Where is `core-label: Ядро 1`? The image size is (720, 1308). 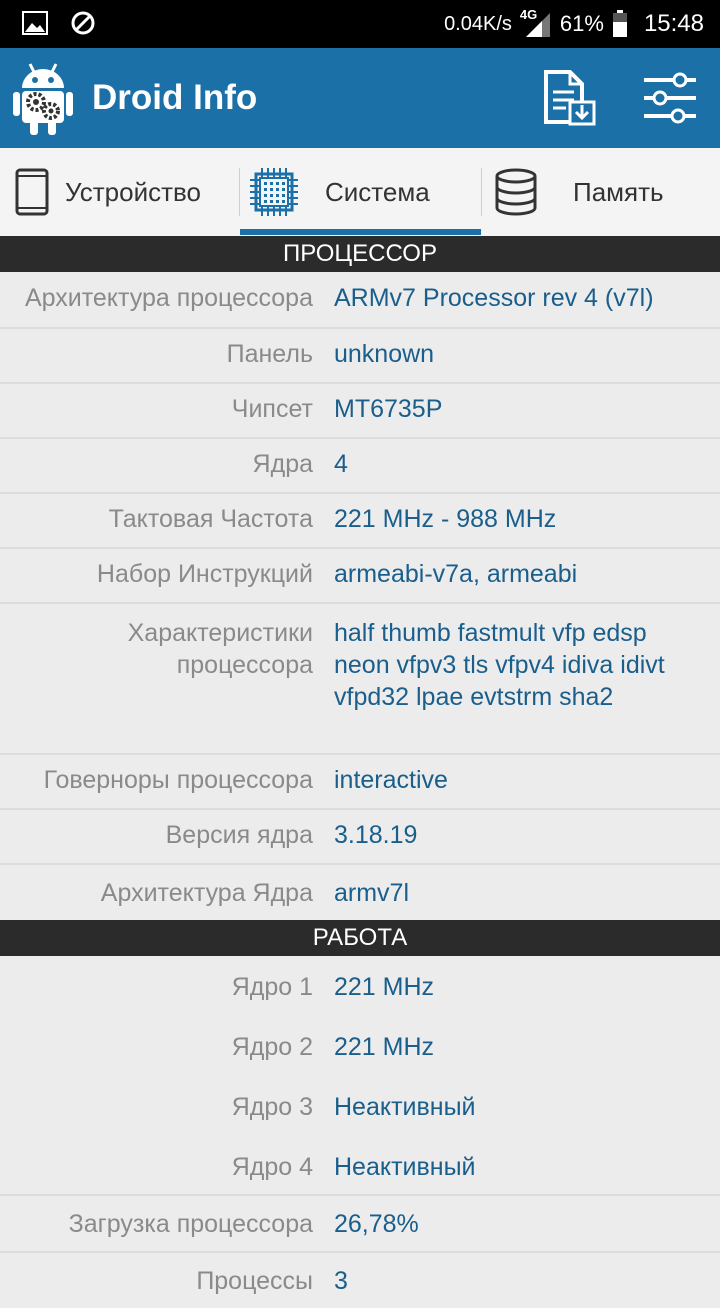
core-label: Ядро 1 is located at coordinates (272, 987).